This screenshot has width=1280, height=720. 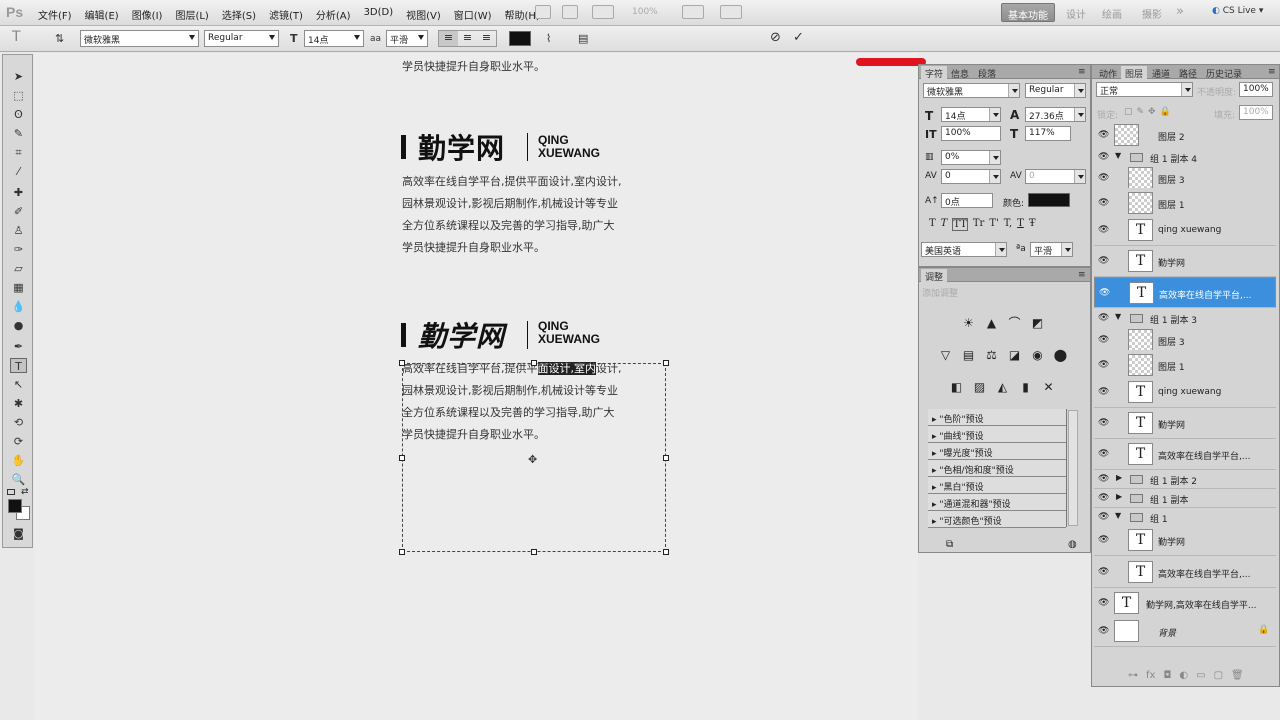 What do you see at coordinates (18, 76) in the screenshot?
I see `move-tool-icon: ➤` at bounding box center [18, 76].